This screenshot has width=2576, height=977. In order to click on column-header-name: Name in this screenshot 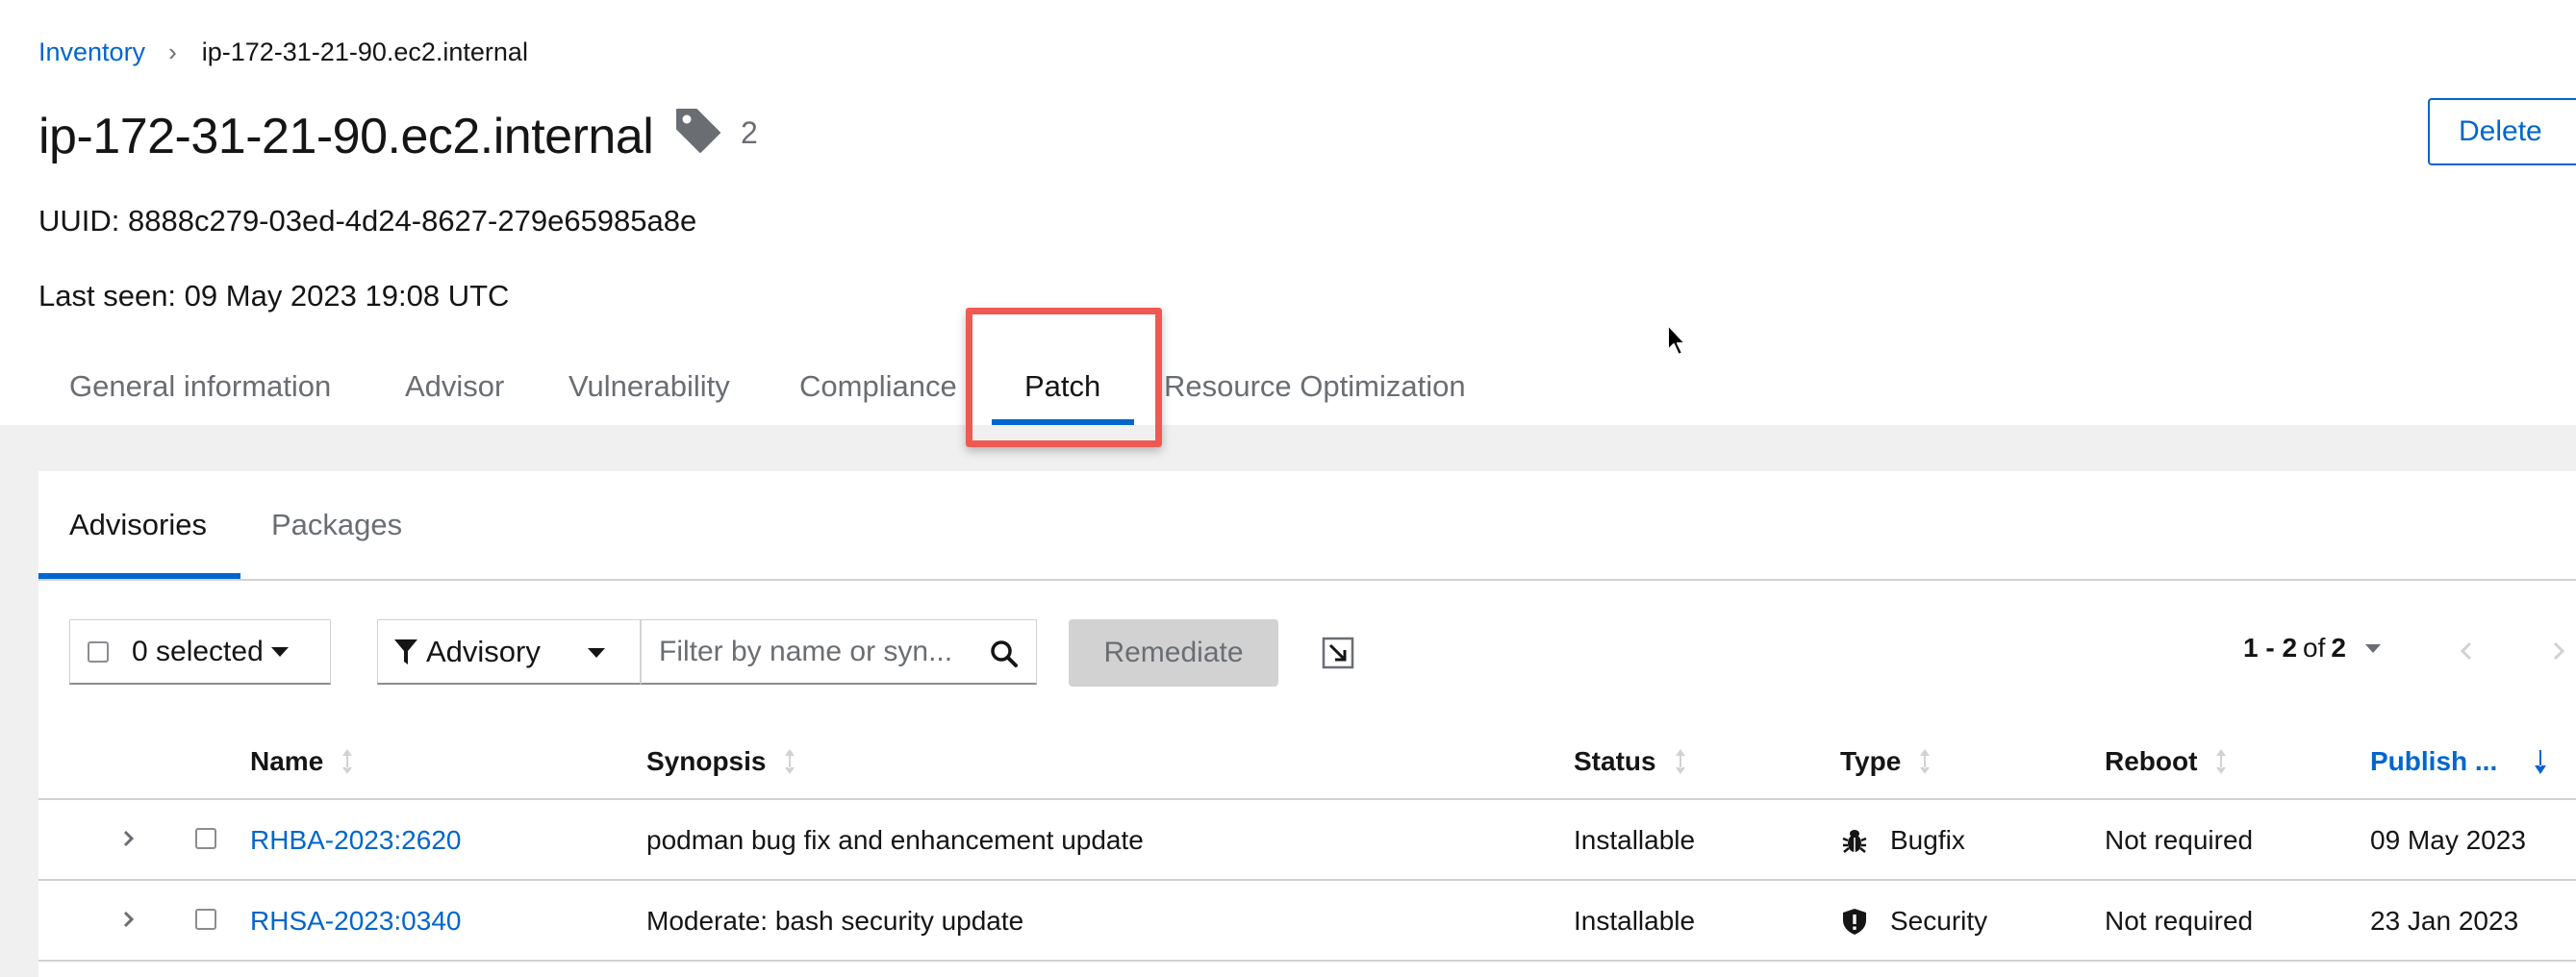, I will do `click(302, 761)`.